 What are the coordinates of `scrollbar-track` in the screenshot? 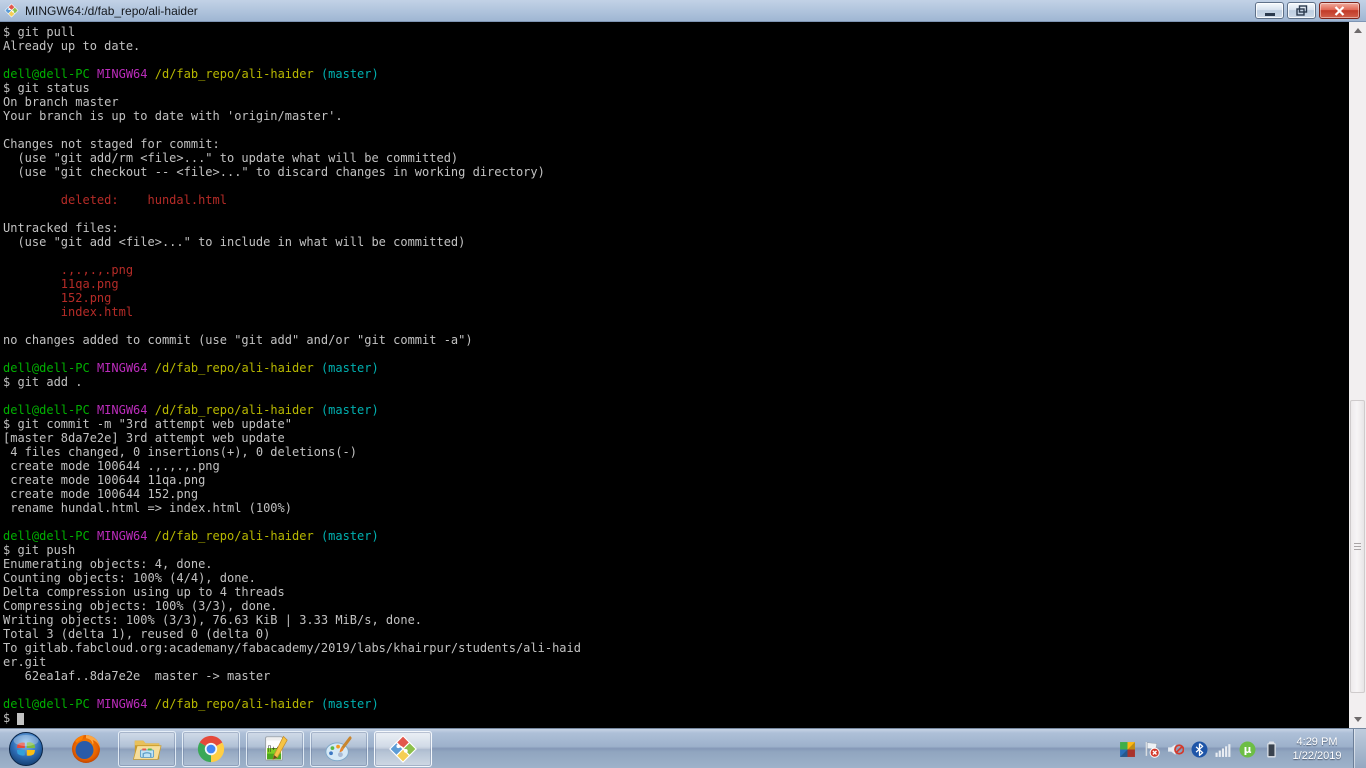 It's located at (1357, 375).